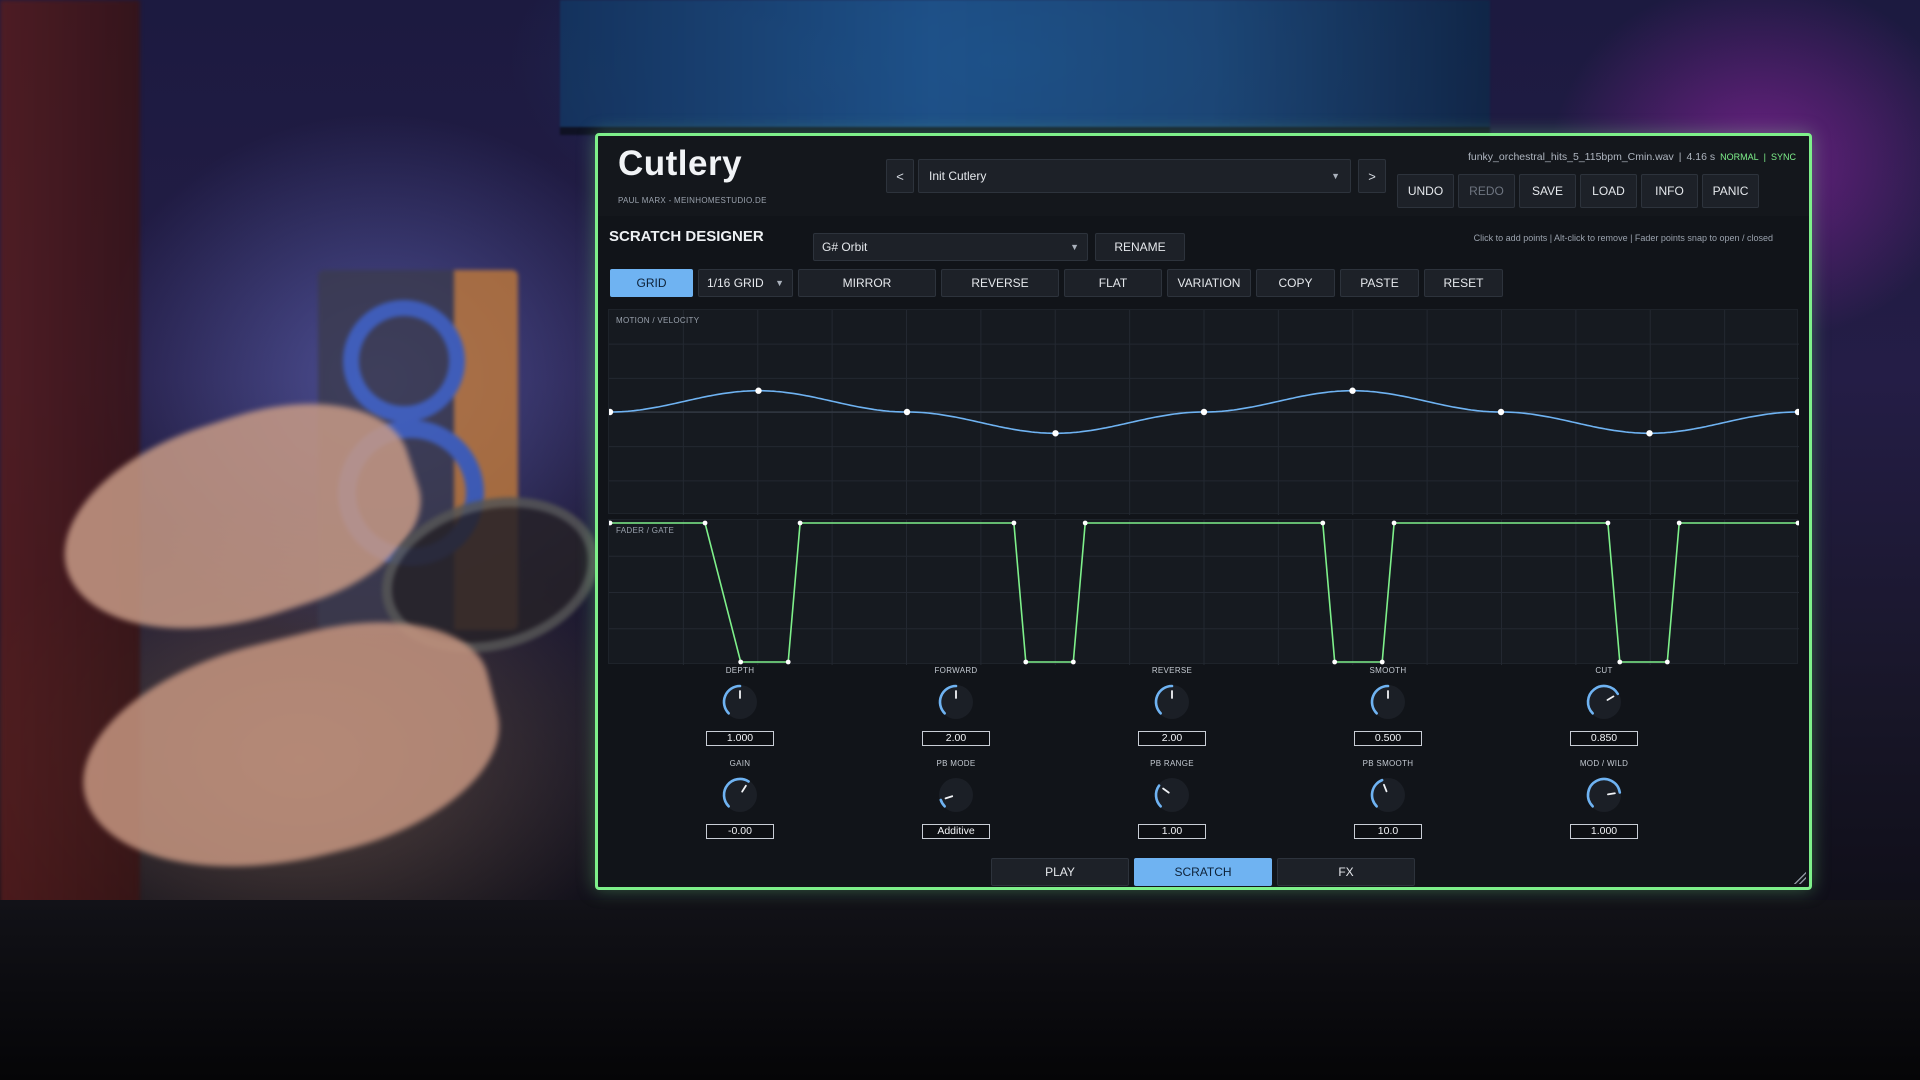 The width and height of the screenshot is (1920, 1080). Describe the element at coordinates (1295, 283) in the screenshot. I see `copy-button: COPY` at that location.